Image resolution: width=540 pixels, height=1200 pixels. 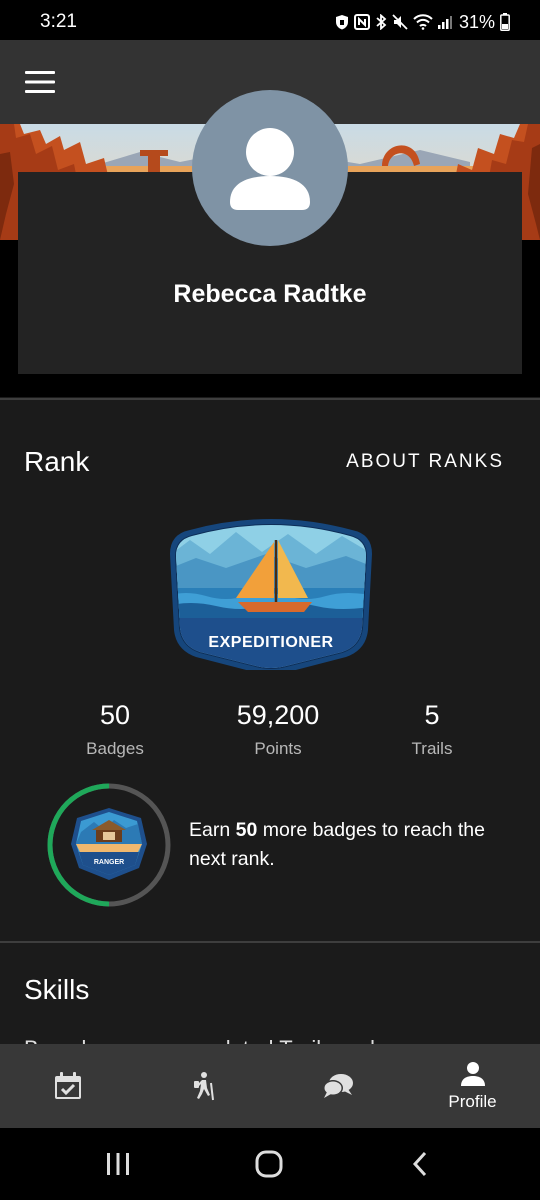 I want to click on nav-profile: Profile, so click(x=472, y=1086).